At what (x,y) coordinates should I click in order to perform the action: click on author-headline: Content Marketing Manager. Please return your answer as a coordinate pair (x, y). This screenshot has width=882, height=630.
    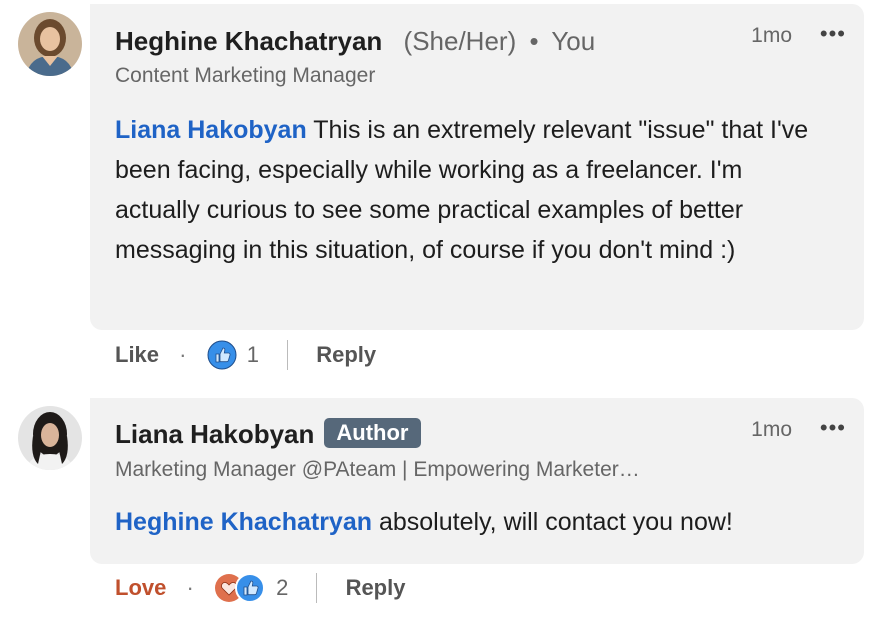
    Looking at the image, I should click on (245, 75).